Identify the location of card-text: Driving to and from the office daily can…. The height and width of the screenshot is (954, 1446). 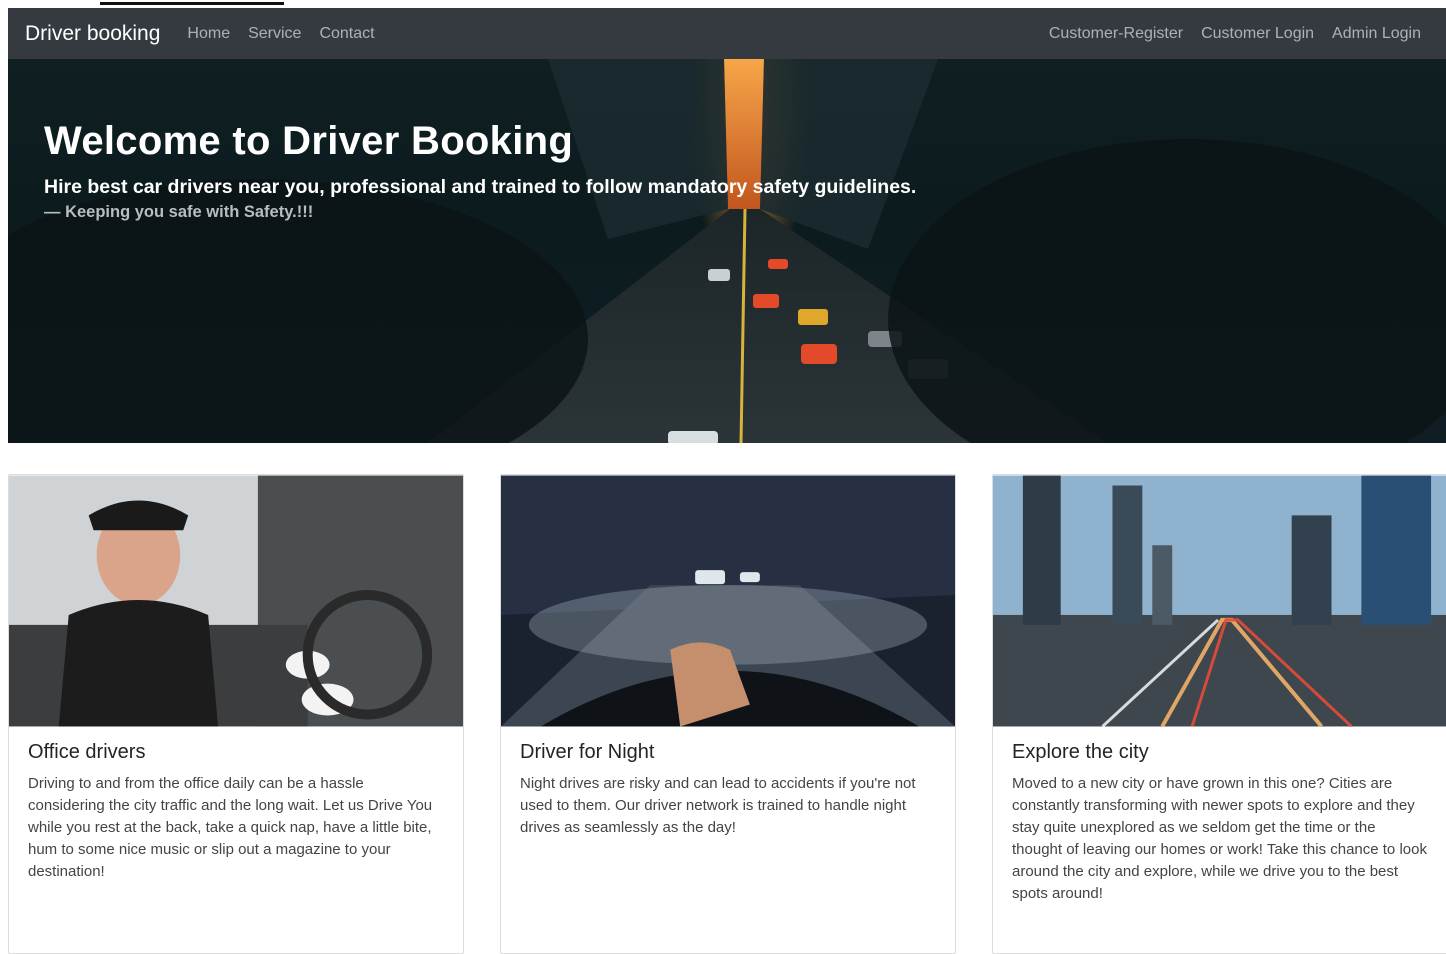
(230, 827).